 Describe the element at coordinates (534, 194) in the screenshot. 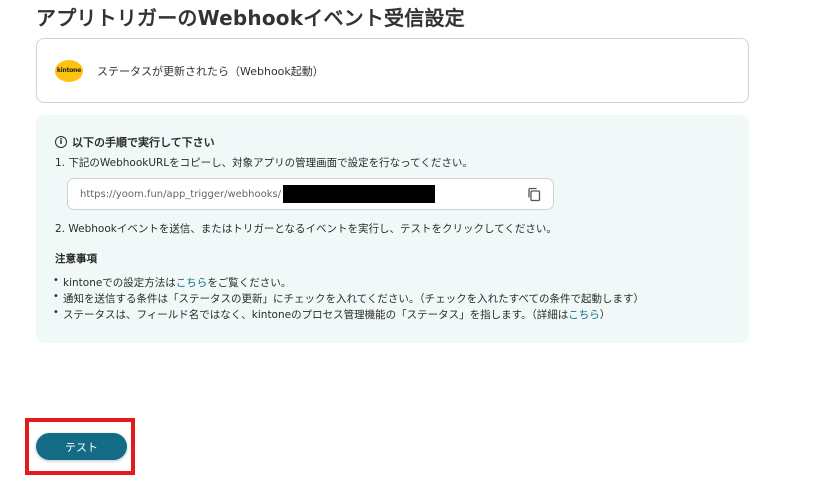

I see `copy-icon` at that location.